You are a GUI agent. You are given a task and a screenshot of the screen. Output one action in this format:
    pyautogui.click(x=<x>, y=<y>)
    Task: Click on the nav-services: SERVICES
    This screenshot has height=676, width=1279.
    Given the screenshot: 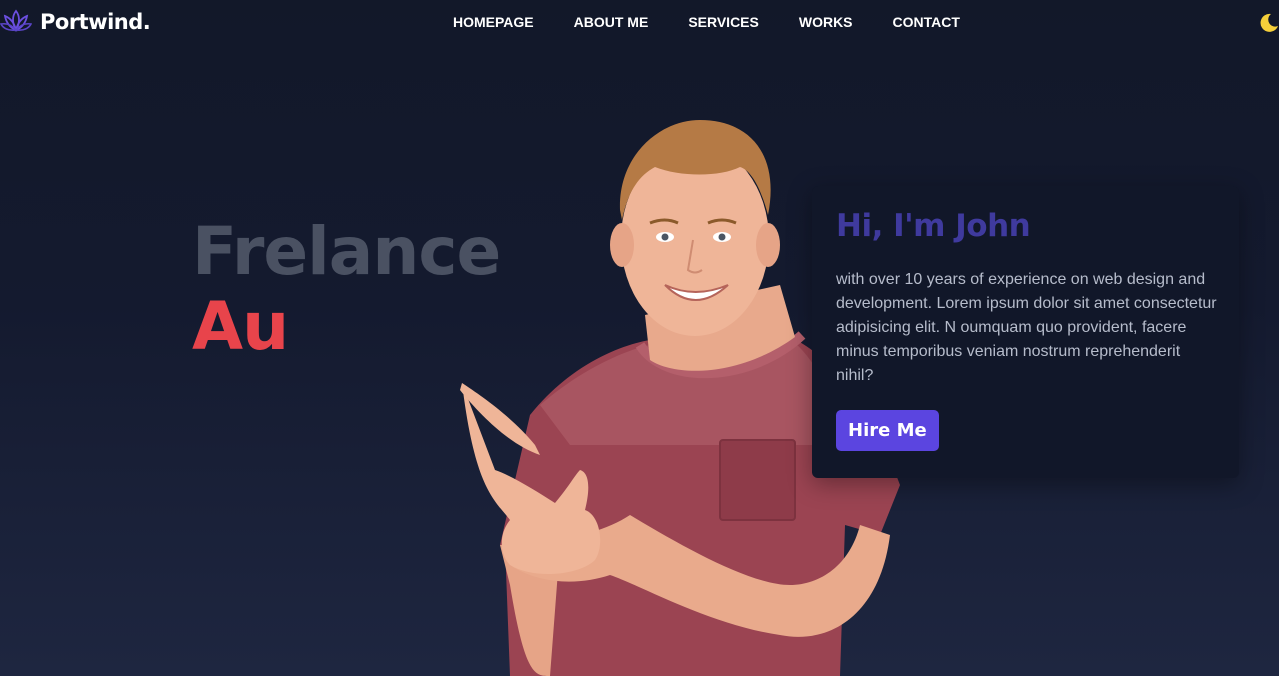 What is the action you would take?
    pyautogui.click(x=723, y=22)
    